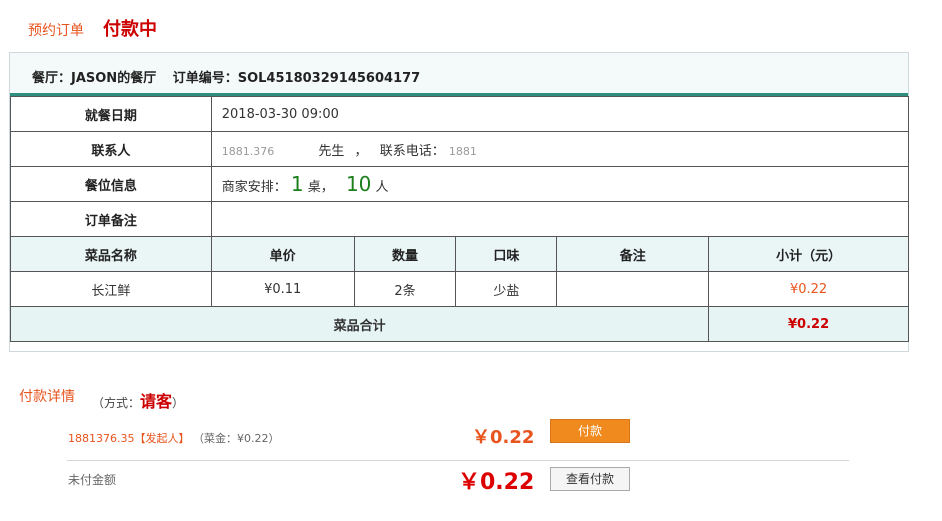 This screenshot has width=942, height=521. I want to click on table-unit: 桌，, so click(320, 187).